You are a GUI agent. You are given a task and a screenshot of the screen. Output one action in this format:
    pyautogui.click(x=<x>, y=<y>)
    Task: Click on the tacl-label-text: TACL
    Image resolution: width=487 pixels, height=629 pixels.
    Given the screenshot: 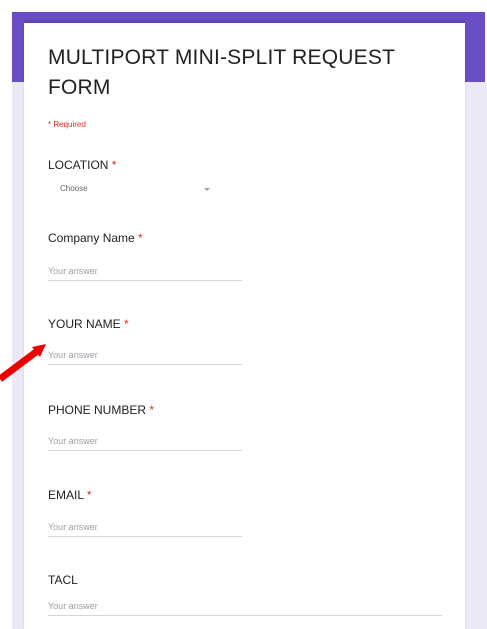 What is the action you would take?
    pyautogui.click(x=63, y=580)
    